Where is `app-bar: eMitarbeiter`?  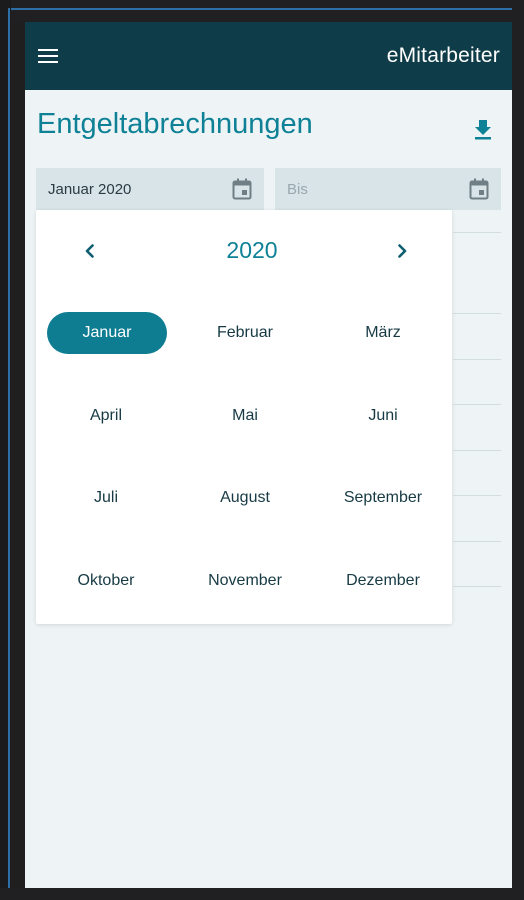 app-bar: eMitarbeiter is located at coordinates (268, 56).